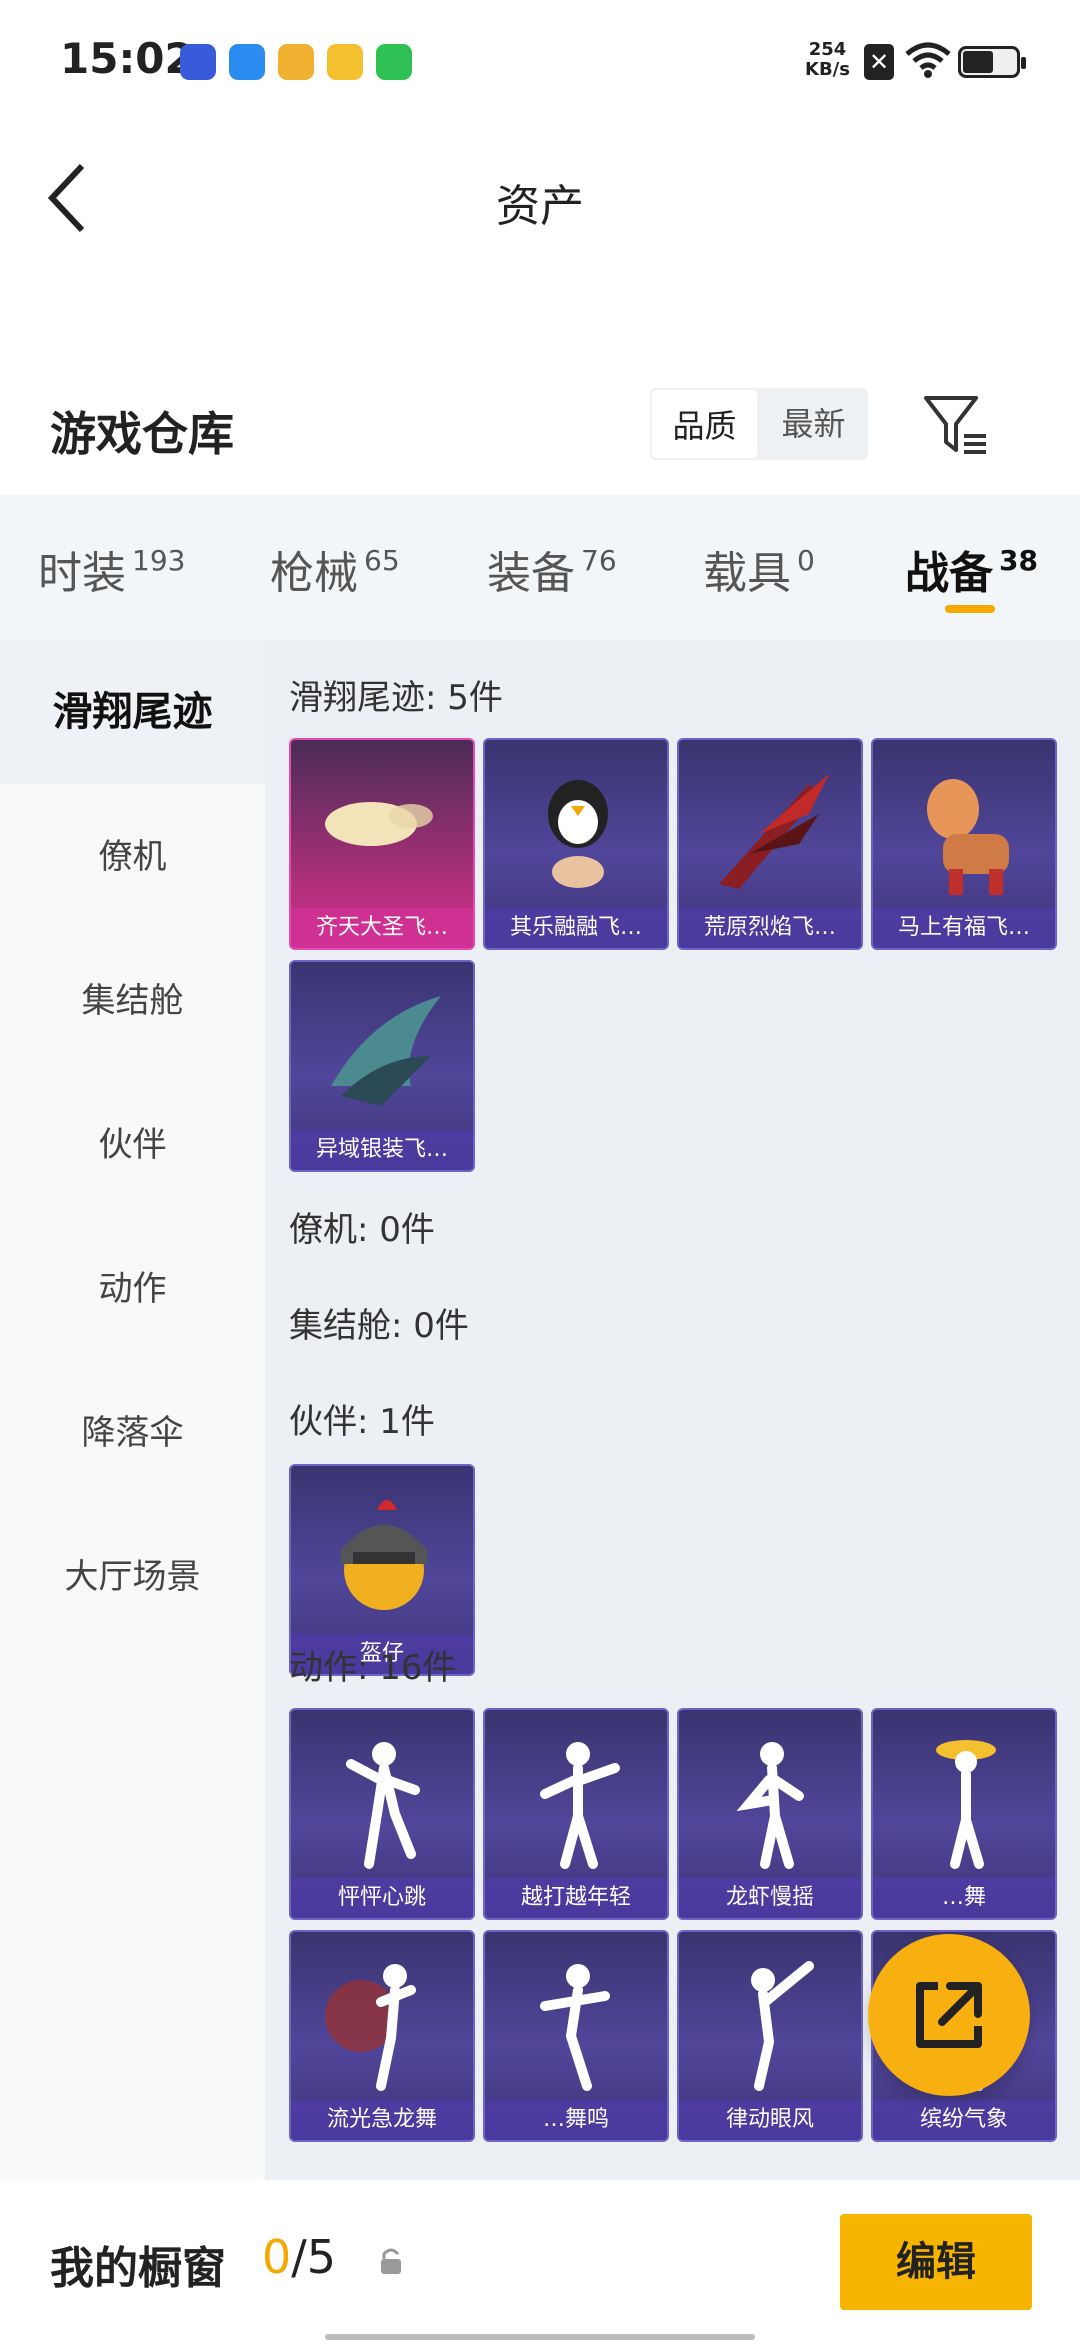 This screenshot has width=1080, height=2344. I want to click on sort-quality-button: 品质, so click(704, 424).